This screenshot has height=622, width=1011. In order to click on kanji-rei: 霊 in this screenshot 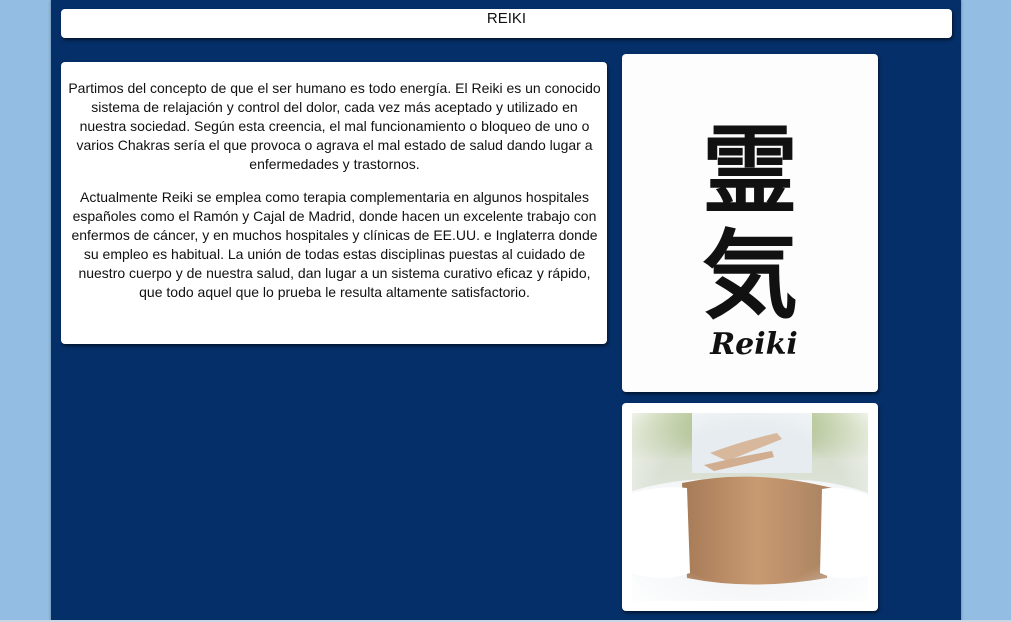, I will do `click(750, 170)`.